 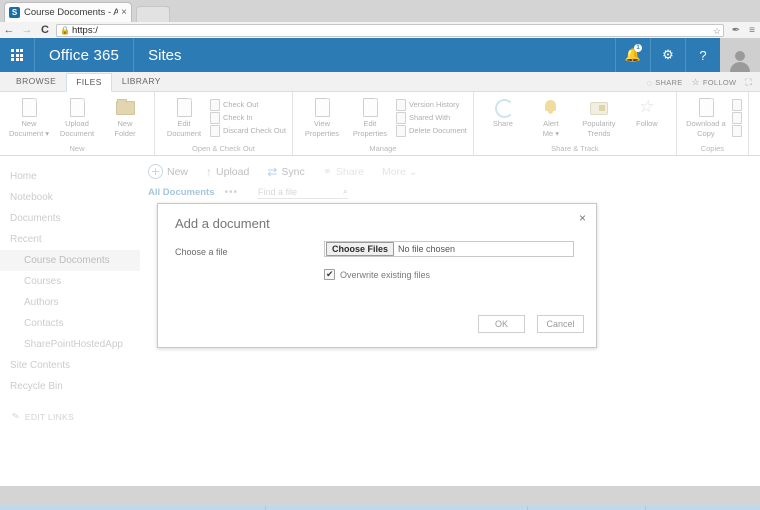 I want to click on sites-link: Sites, so click(x=164, y=55).